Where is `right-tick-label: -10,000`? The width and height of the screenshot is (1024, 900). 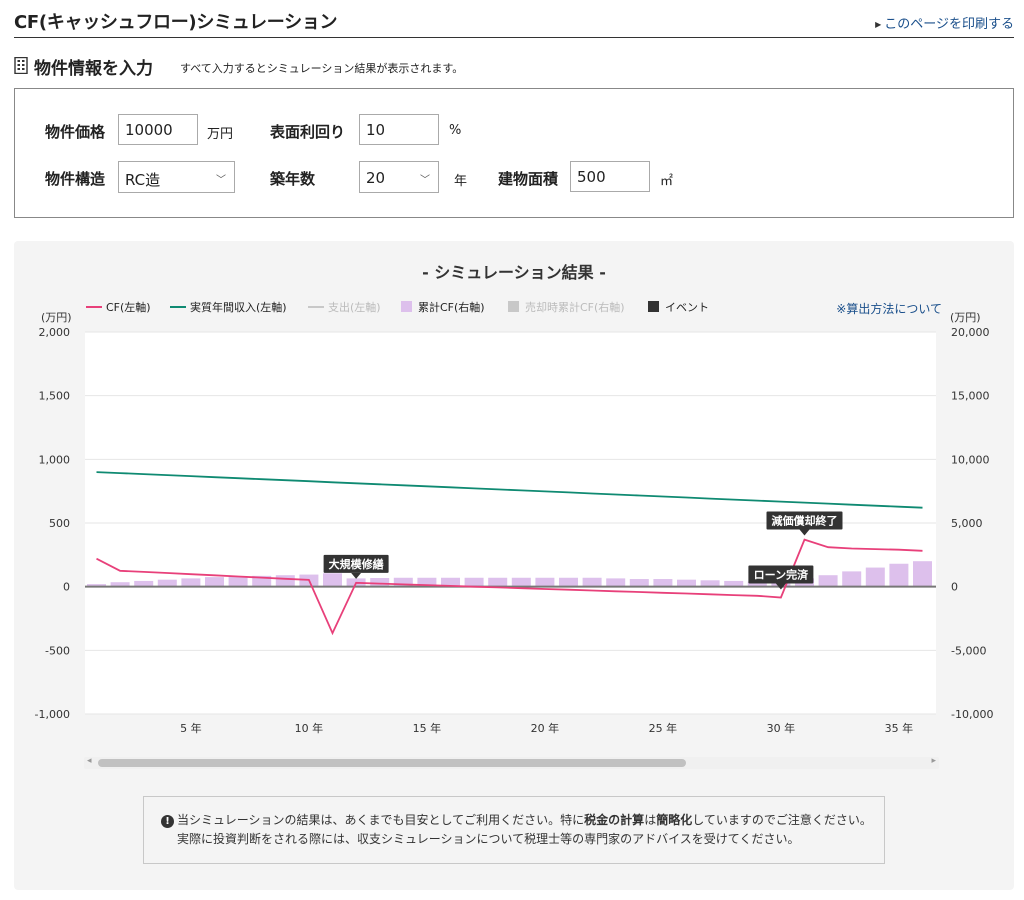 right-tick-label: -10,000 is located at coordinates (972, 714).